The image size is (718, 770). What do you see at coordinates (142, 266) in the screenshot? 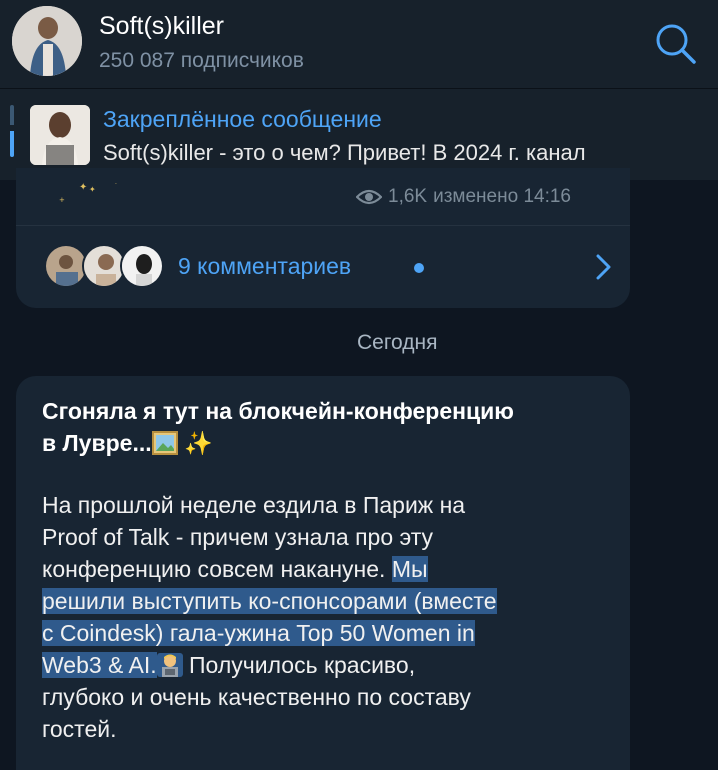
I see `commenter-avatar` at bounding box center [142, 266].